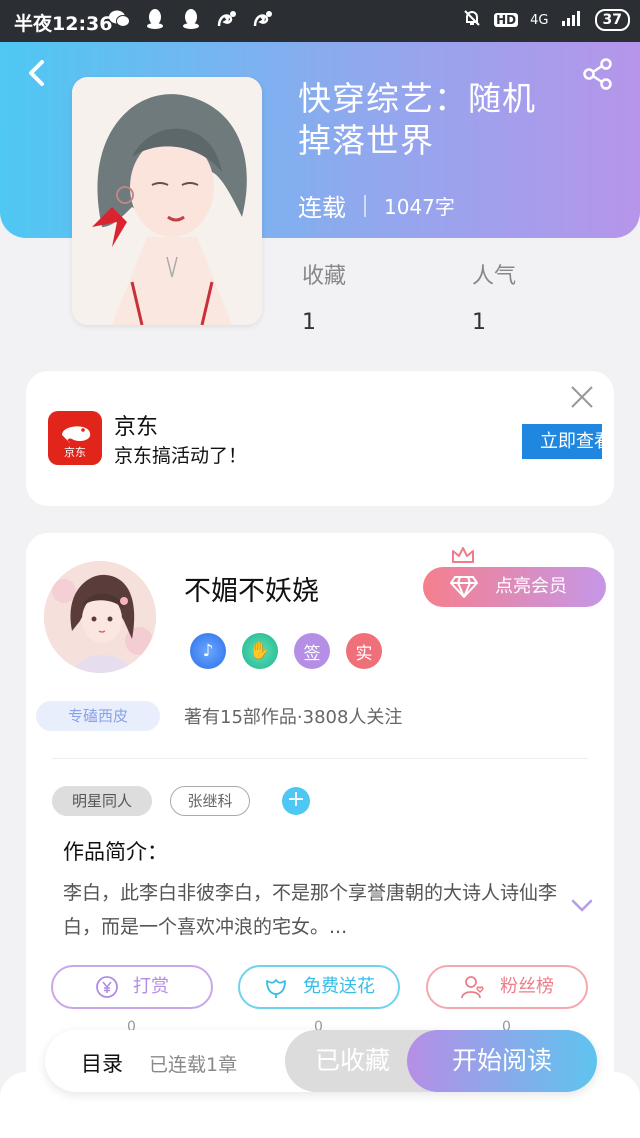  Describe the element at coordinates (98, 716) in the screenshot. I see `author-title-tag: 专磕西皮` at that location.